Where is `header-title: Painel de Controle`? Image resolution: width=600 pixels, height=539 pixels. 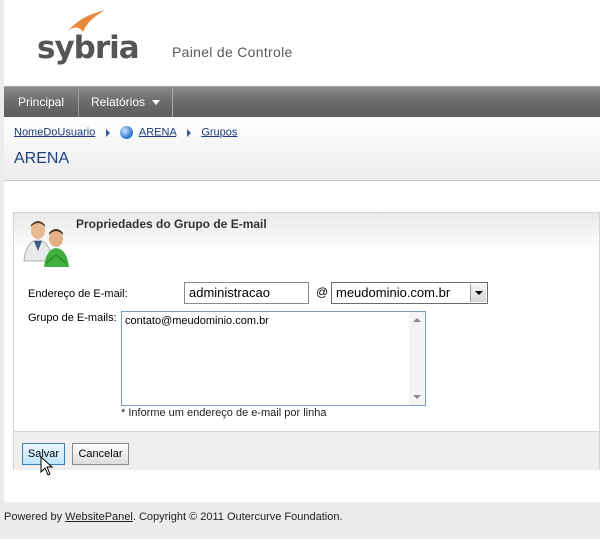
header-title: Painel de Controle is located at coordinates (232, 52).